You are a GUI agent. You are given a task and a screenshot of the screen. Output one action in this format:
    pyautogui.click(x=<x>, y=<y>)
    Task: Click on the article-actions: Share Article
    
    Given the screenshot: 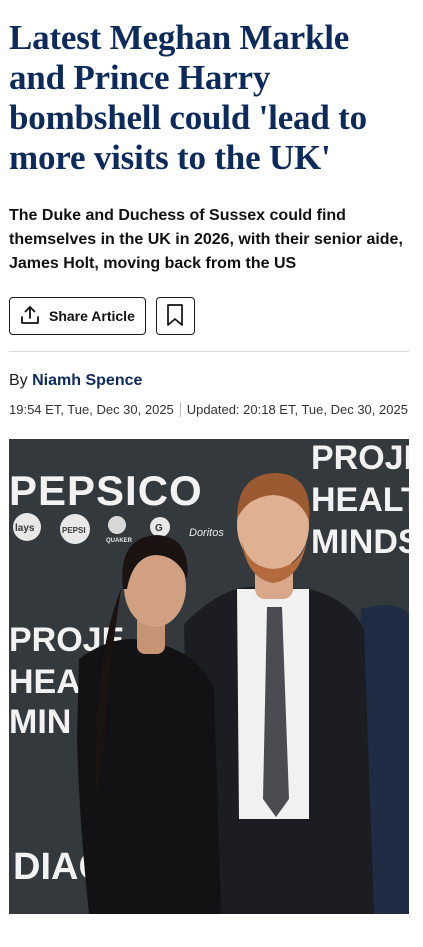 What is the action you would take?
    pyautogui.click(x=209, y=316)
    